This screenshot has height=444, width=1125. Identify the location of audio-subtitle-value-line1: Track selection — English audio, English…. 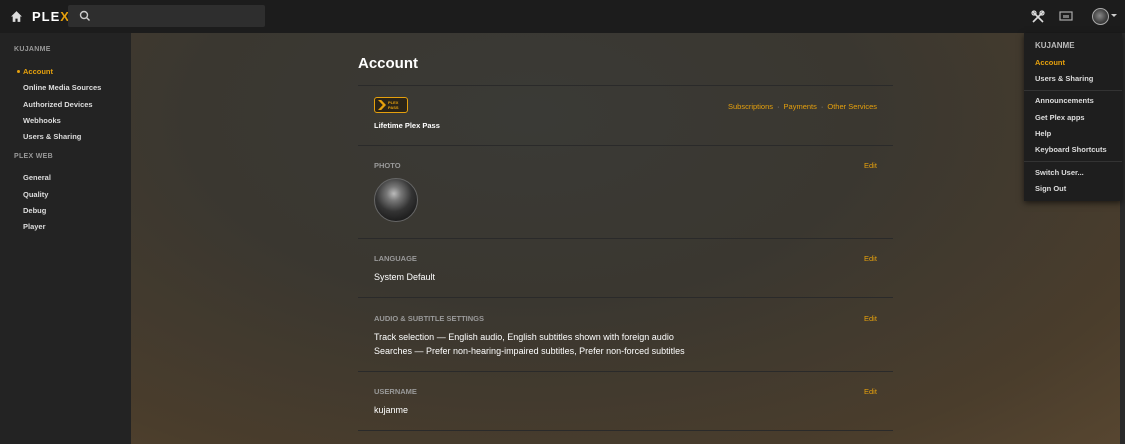
(524, 337).